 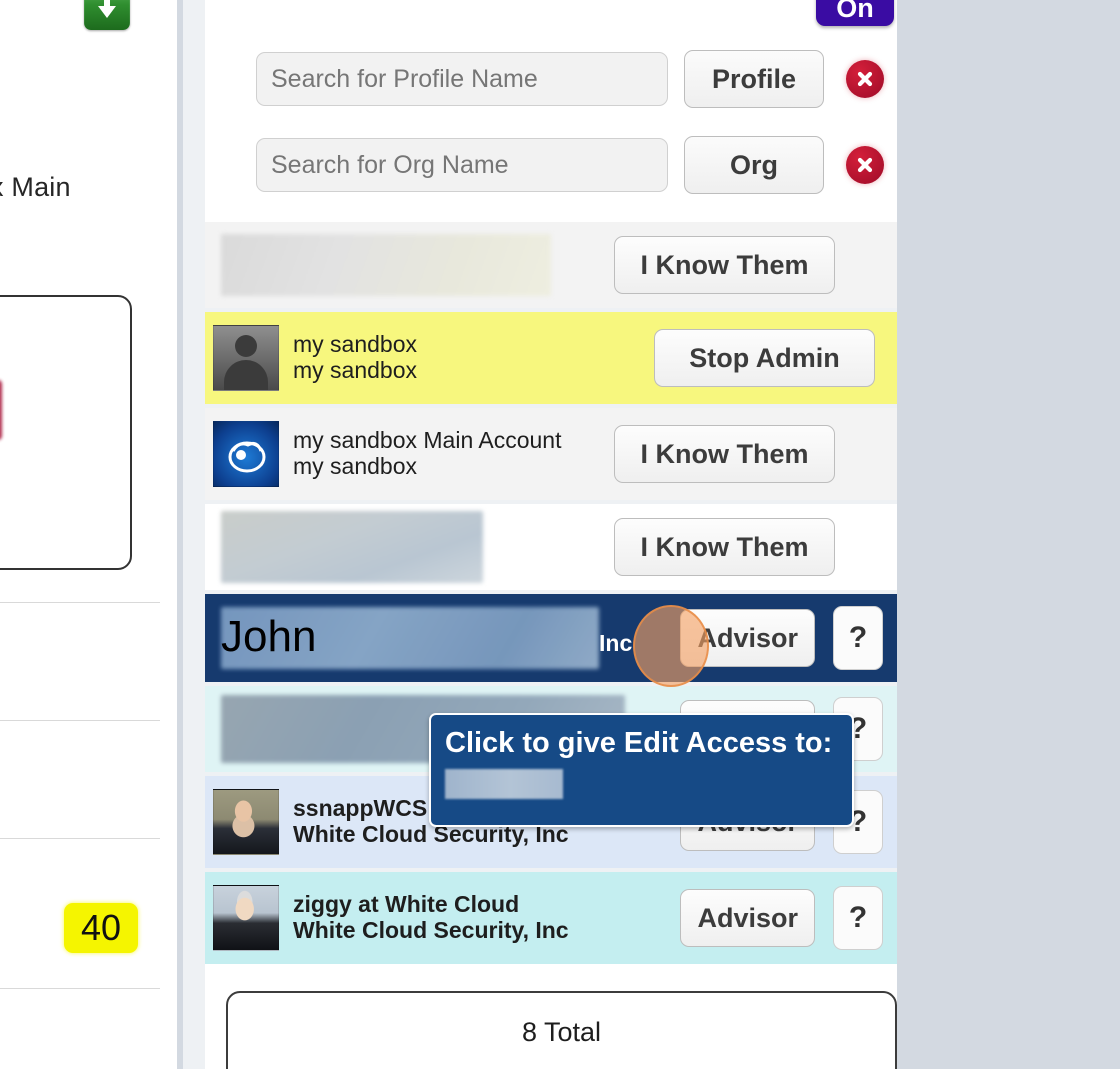 I want to click on total-count-label: 8 Total, so click(x=561, y=1032).